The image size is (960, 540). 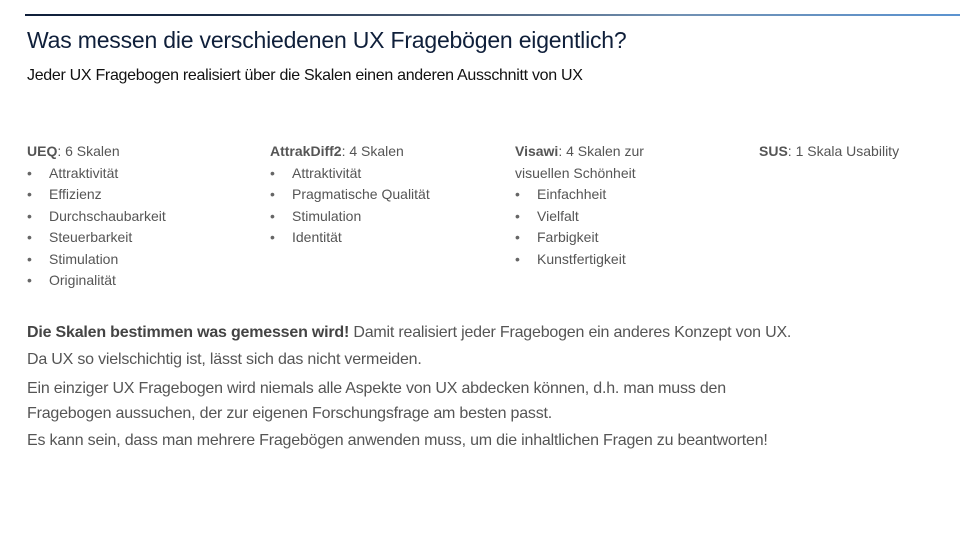 I want to click on questionnaire-description-line2: visuellen Schönheit, so click(x=575, y=172).